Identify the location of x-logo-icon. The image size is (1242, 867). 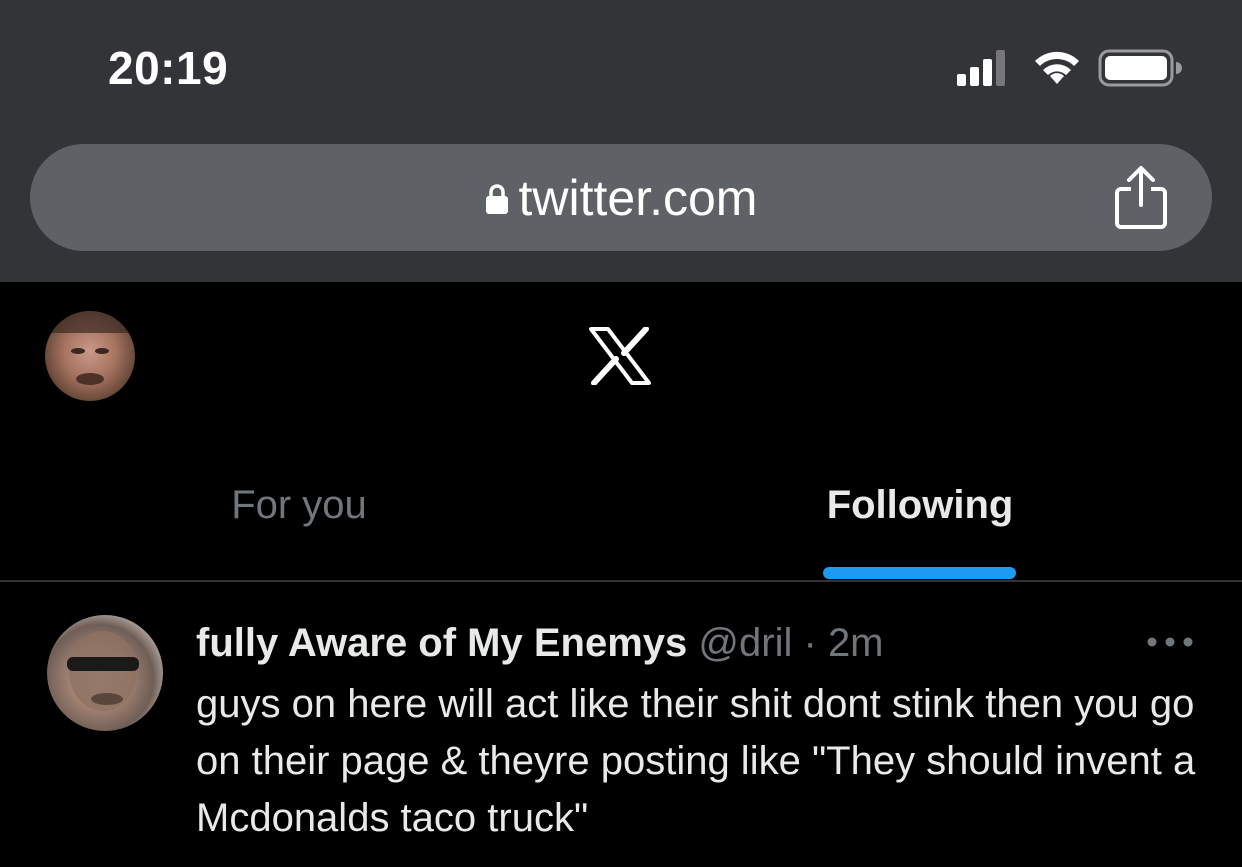
(620, 356).